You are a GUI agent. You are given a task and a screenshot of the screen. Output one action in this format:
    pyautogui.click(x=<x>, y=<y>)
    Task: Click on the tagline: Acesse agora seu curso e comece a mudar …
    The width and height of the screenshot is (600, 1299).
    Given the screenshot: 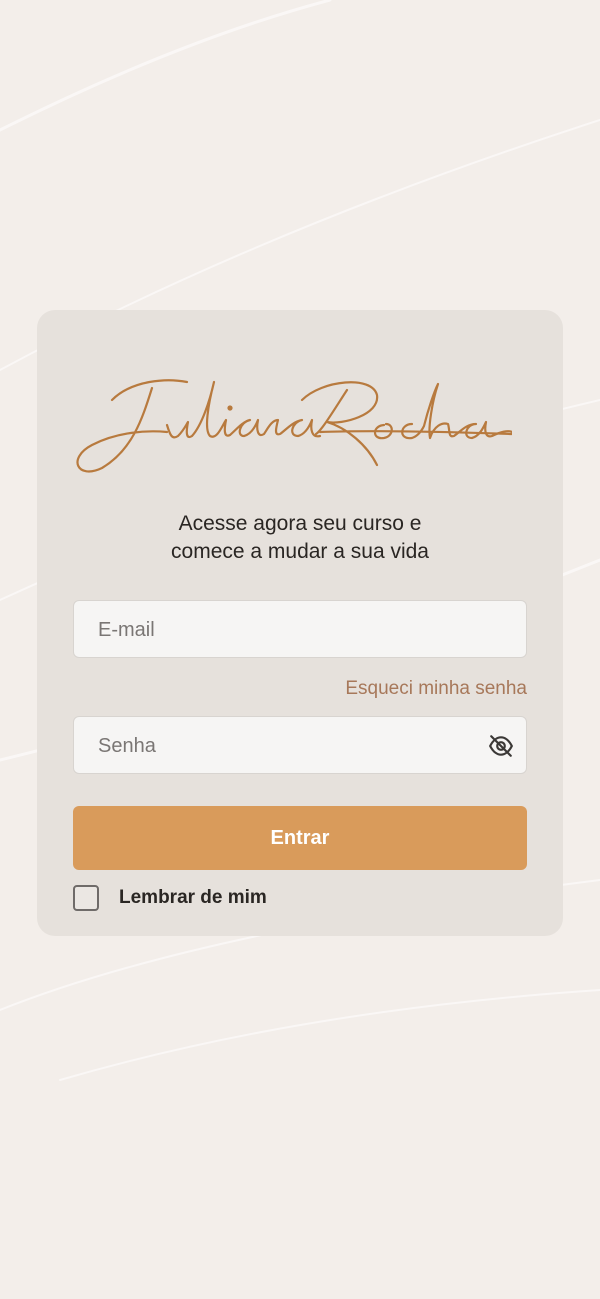 What is the action you would take?
    pyautogui.click(x=300, y=538)
    